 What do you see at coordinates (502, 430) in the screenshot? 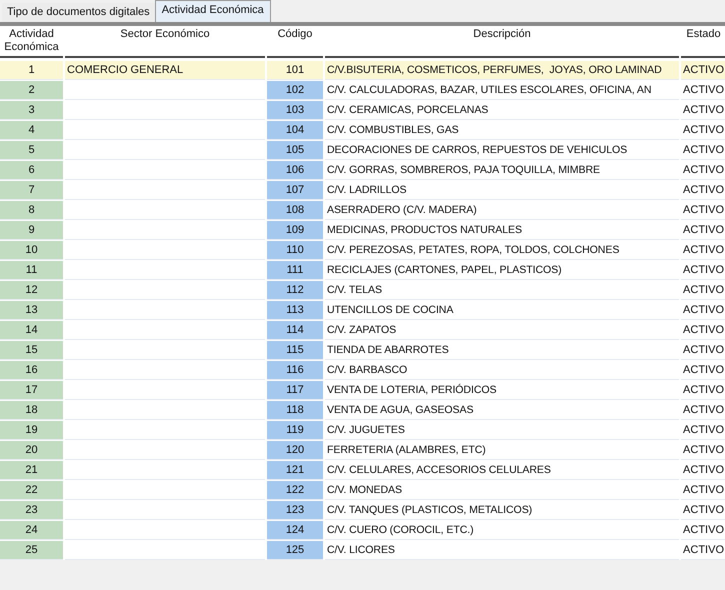
I see `table-cell: C/V. JUGUETES` at bounding box center [502, 430].